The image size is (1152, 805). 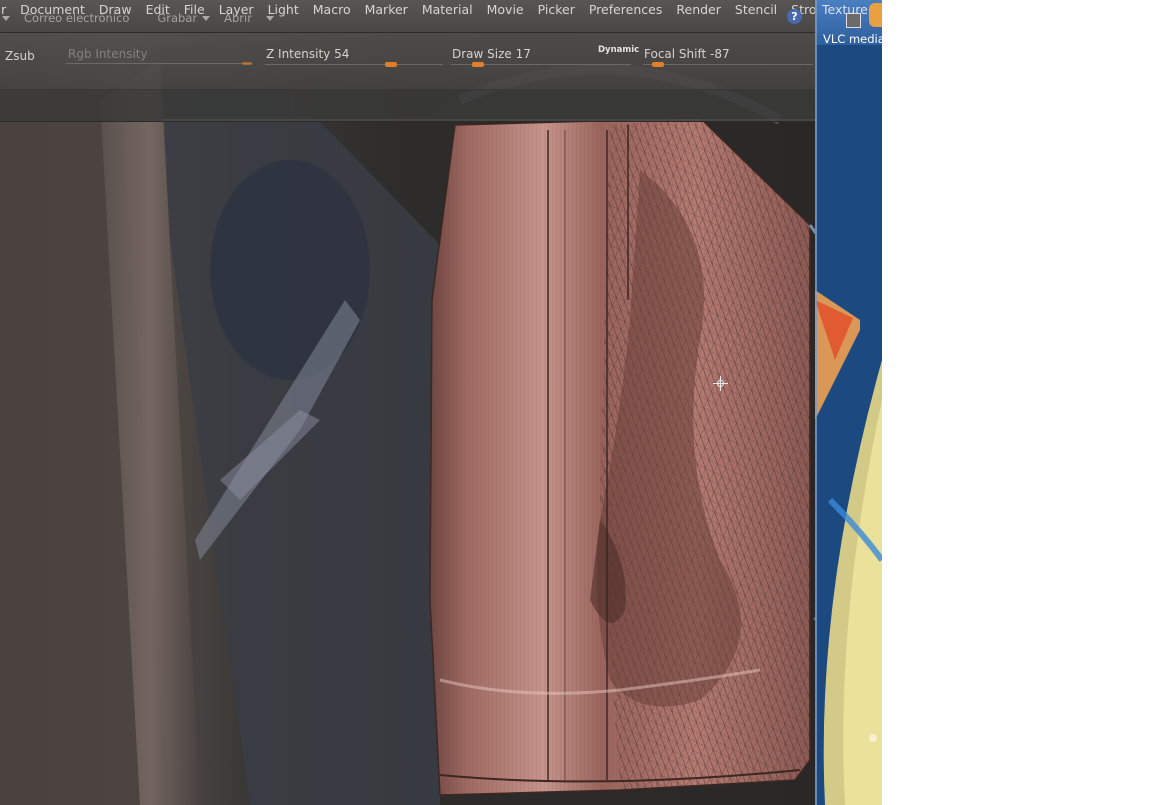 What do you see at coordinates (6, 18) in the screenshot?
I see `dropdown-arrow-icon` at bounding box center [6, 18].